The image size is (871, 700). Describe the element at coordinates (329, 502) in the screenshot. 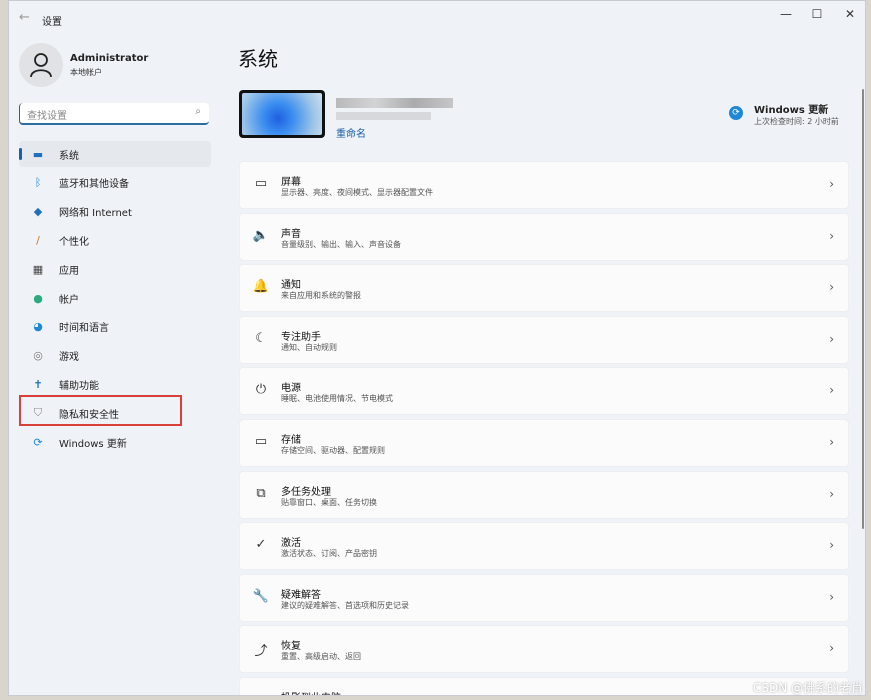

I see `card-subtitle: 贴靠窗口、桌面、任务切换` at that location.